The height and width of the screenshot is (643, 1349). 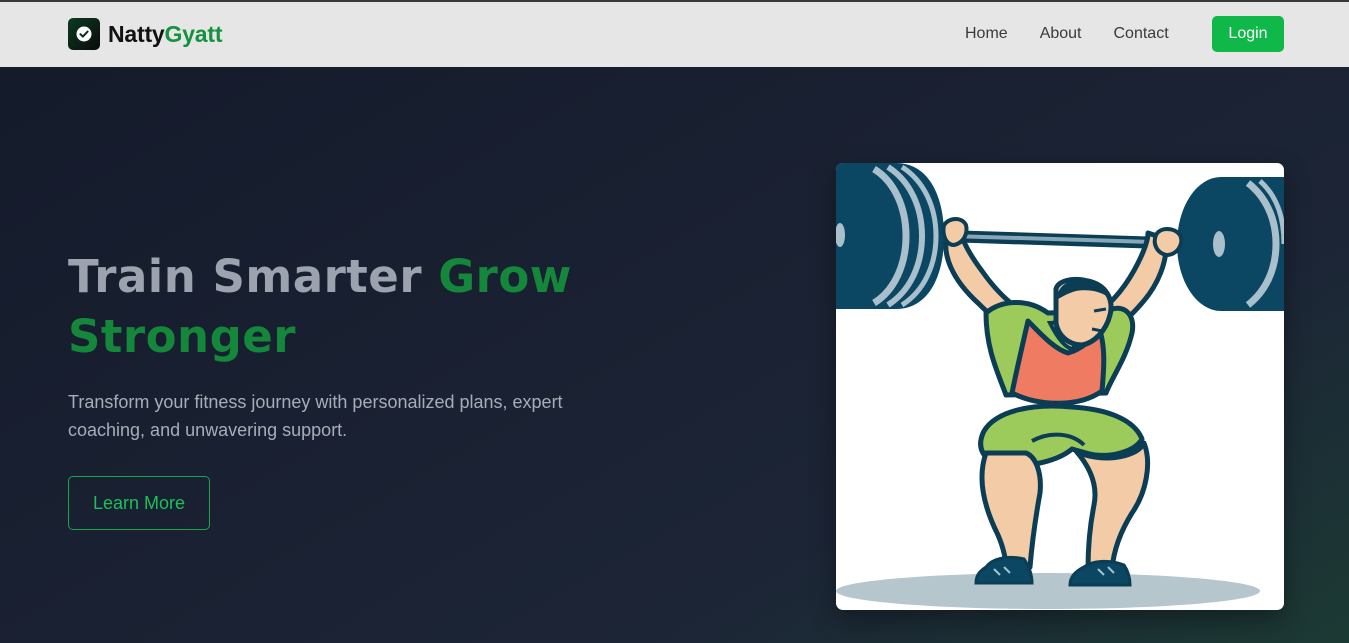 What do you see at coordinates (84, 34) in the screenshot?
I see `shield-check-icon` at bounding box center [84, 34].